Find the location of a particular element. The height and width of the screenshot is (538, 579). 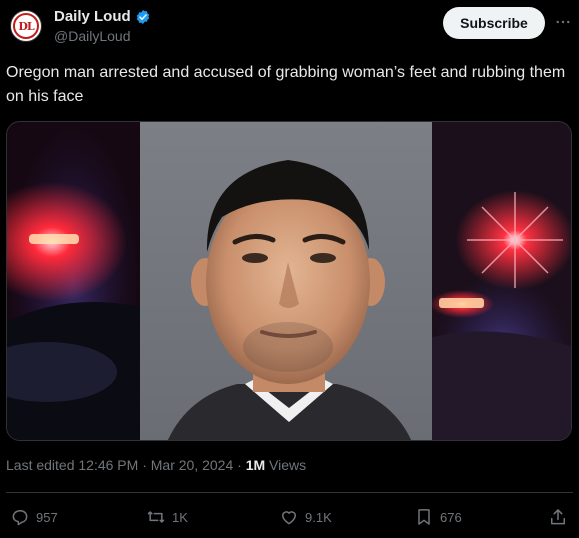

heart-icon is located at coordinates (289, 518).